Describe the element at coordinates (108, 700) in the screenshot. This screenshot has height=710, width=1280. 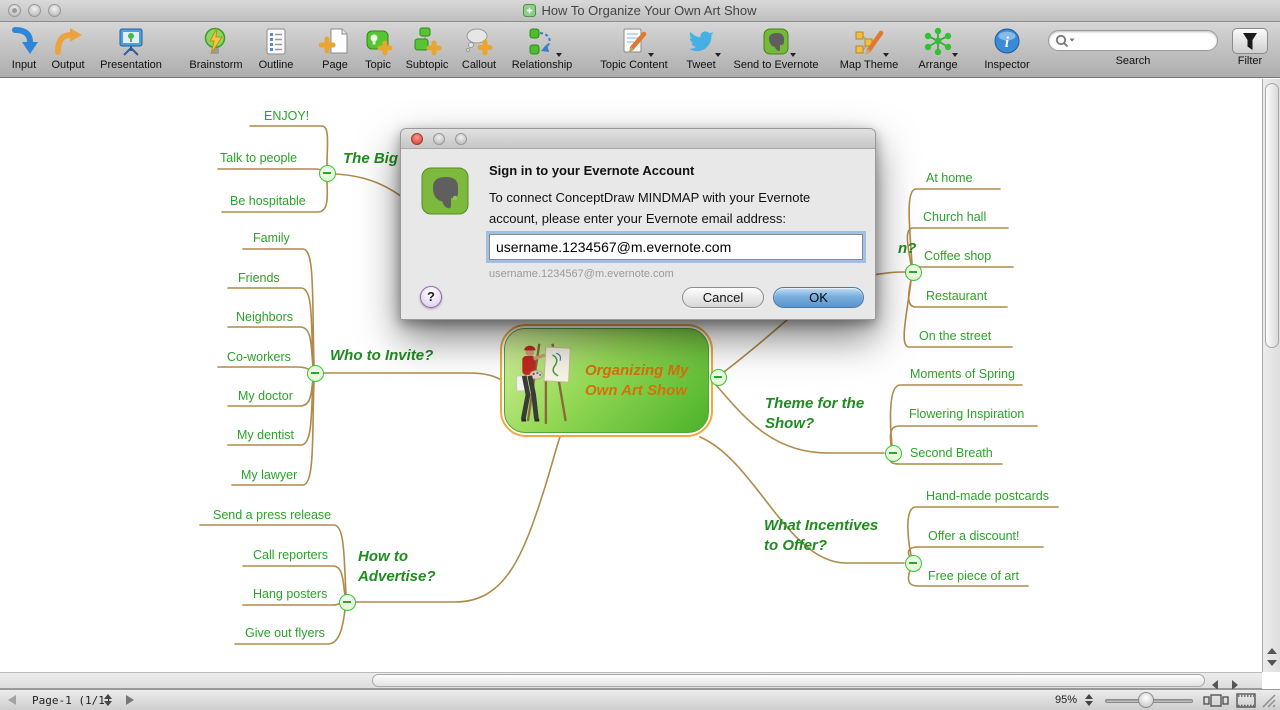
I see `page-stepper` at that location.